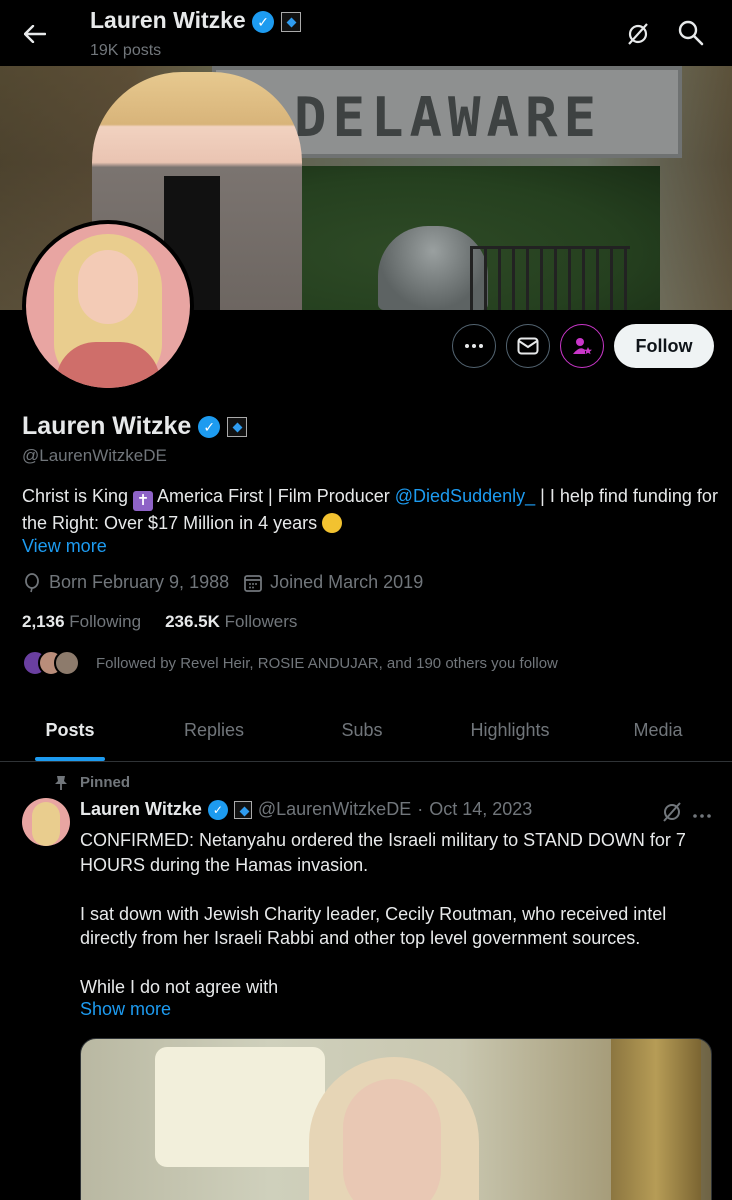 The width and height of the screenshot is (732, 1200). What do you see at coordinates (32, 582) in the screenshot?
I see `balloon-icon` at bounding box center [32, 582].